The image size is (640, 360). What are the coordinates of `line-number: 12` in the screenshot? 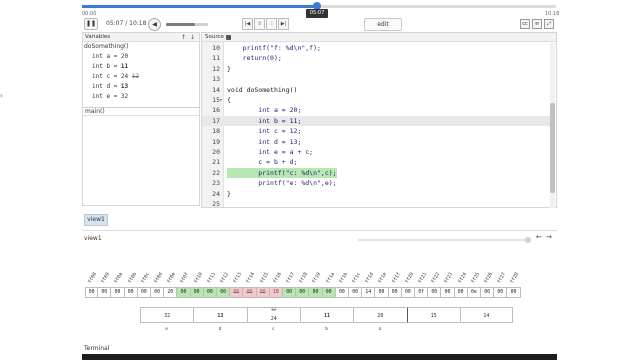 It's located at (216, 68).